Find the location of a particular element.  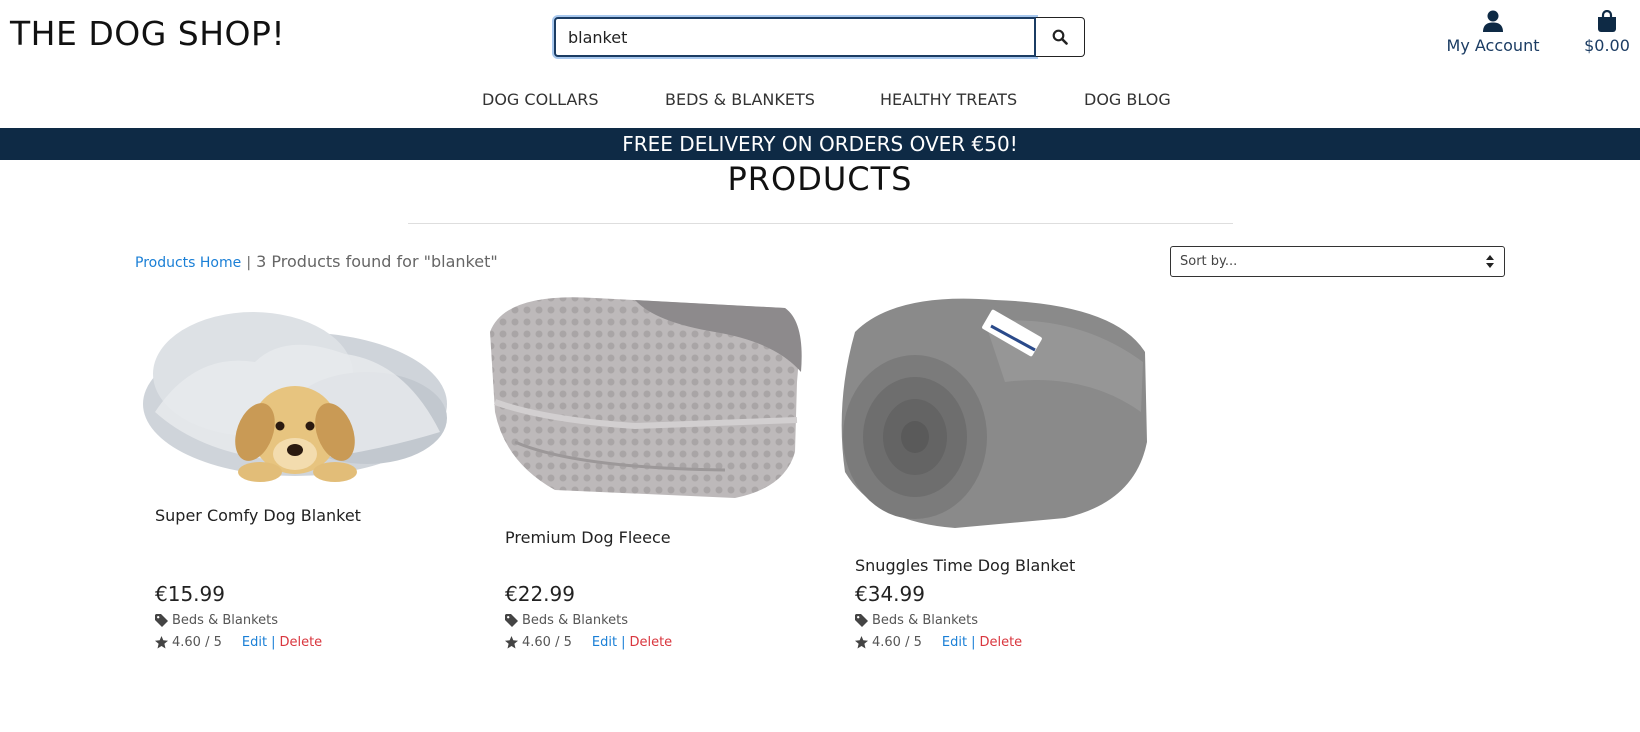

product-name: Premium Dog Fleece is located at coordinates (588, 537).